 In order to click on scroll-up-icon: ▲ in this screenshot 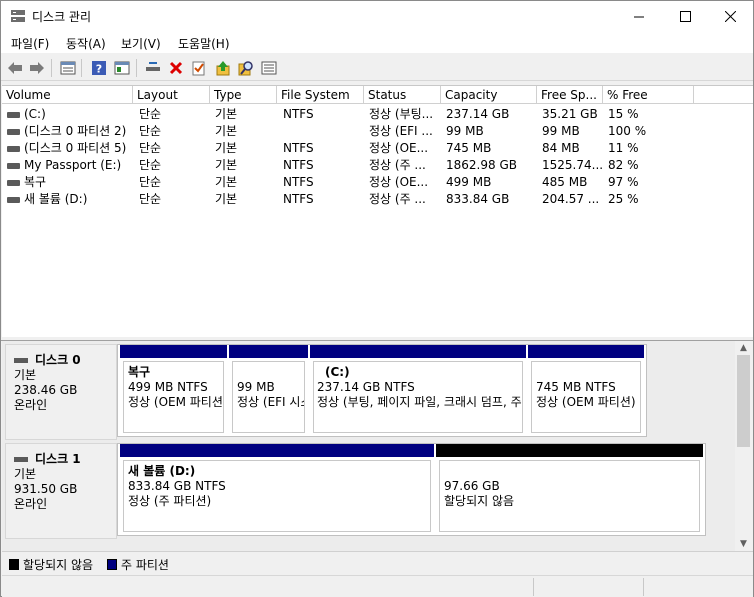, I will do `click(743, 348)`.